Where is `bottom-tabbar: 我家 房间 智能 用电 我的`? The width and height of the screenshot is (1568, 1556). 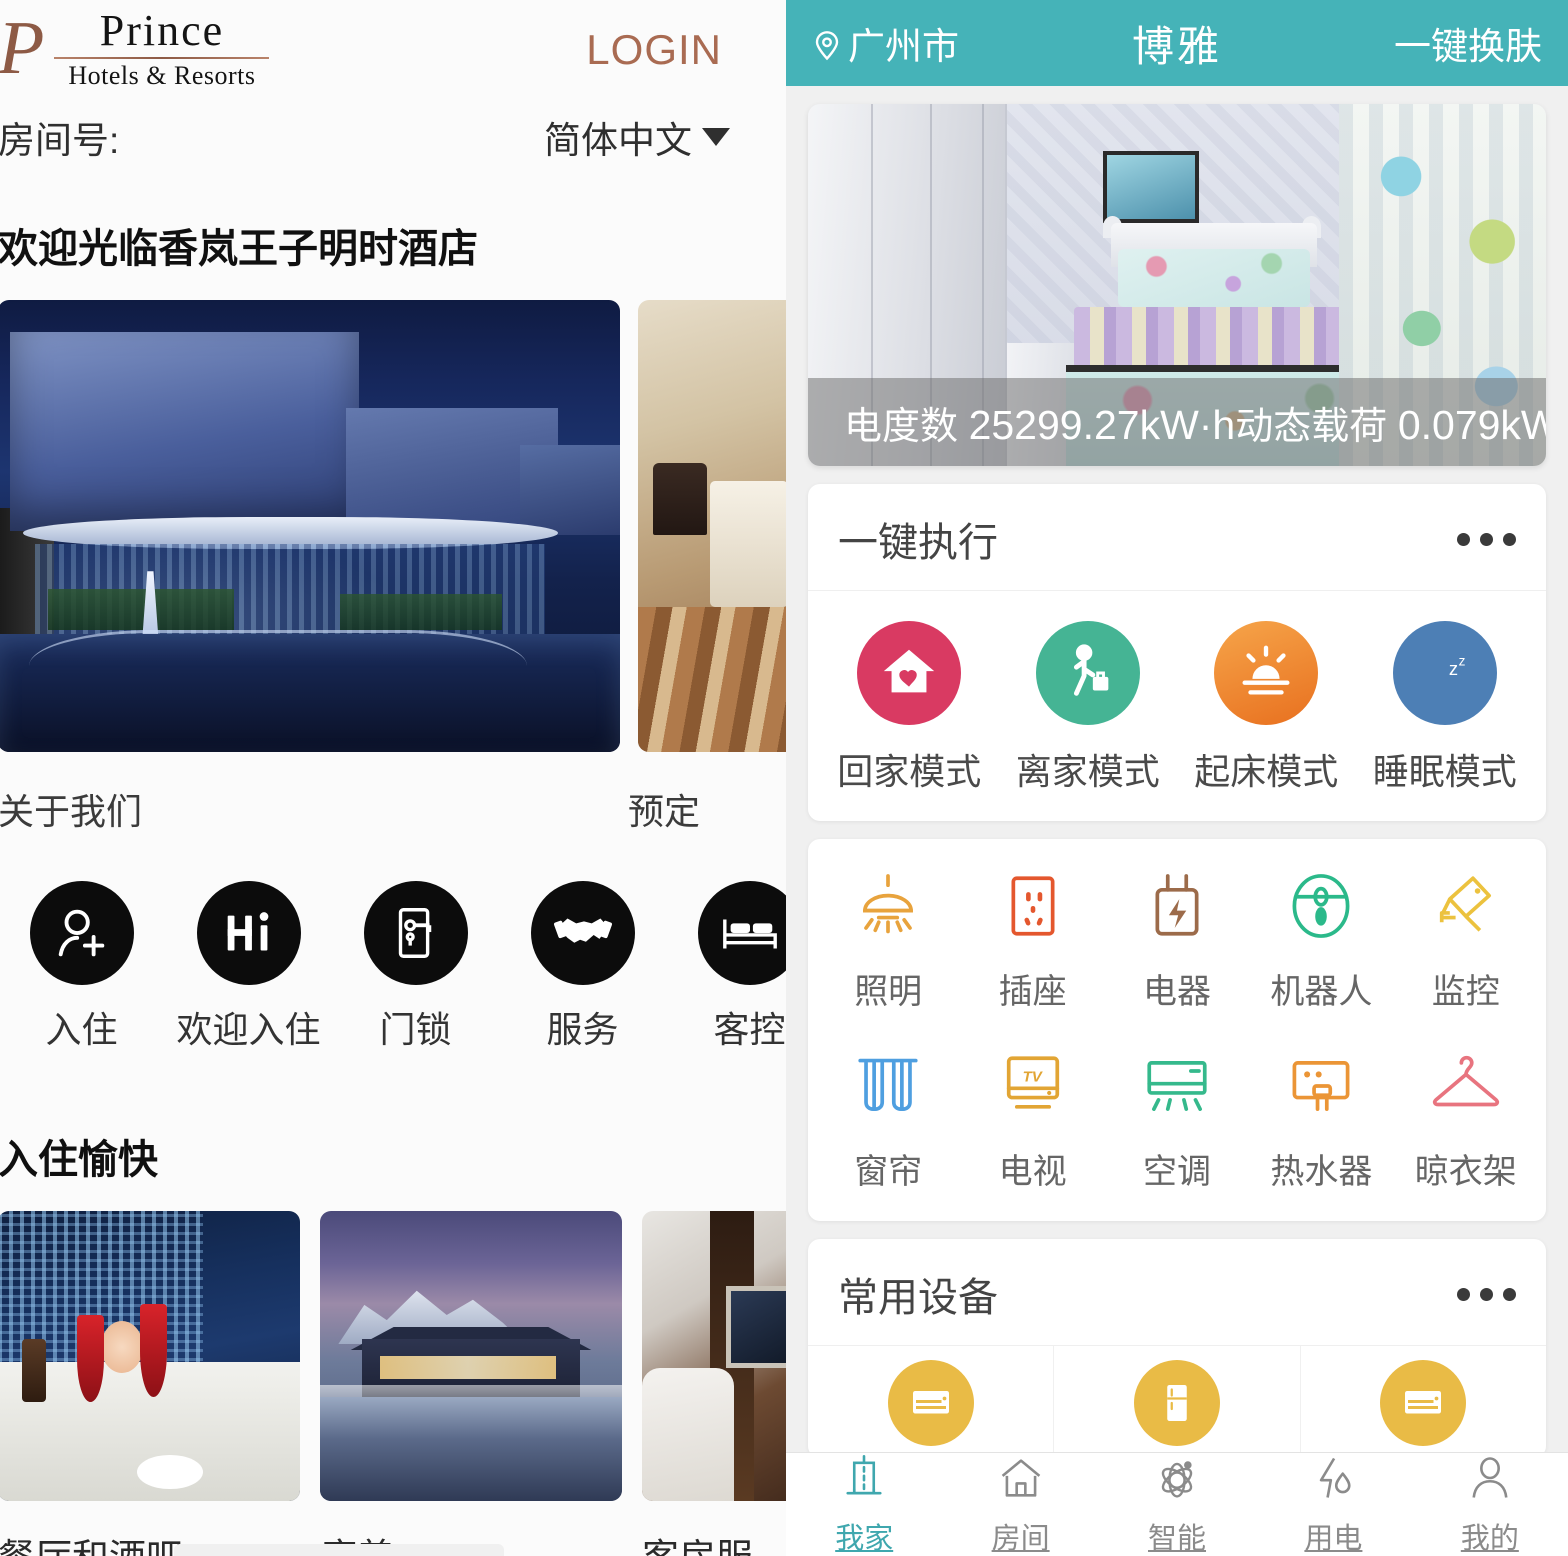
bottom-tabbar: 我家 房间 智能 用电 我的 is located at coordinates (1177, 1504).